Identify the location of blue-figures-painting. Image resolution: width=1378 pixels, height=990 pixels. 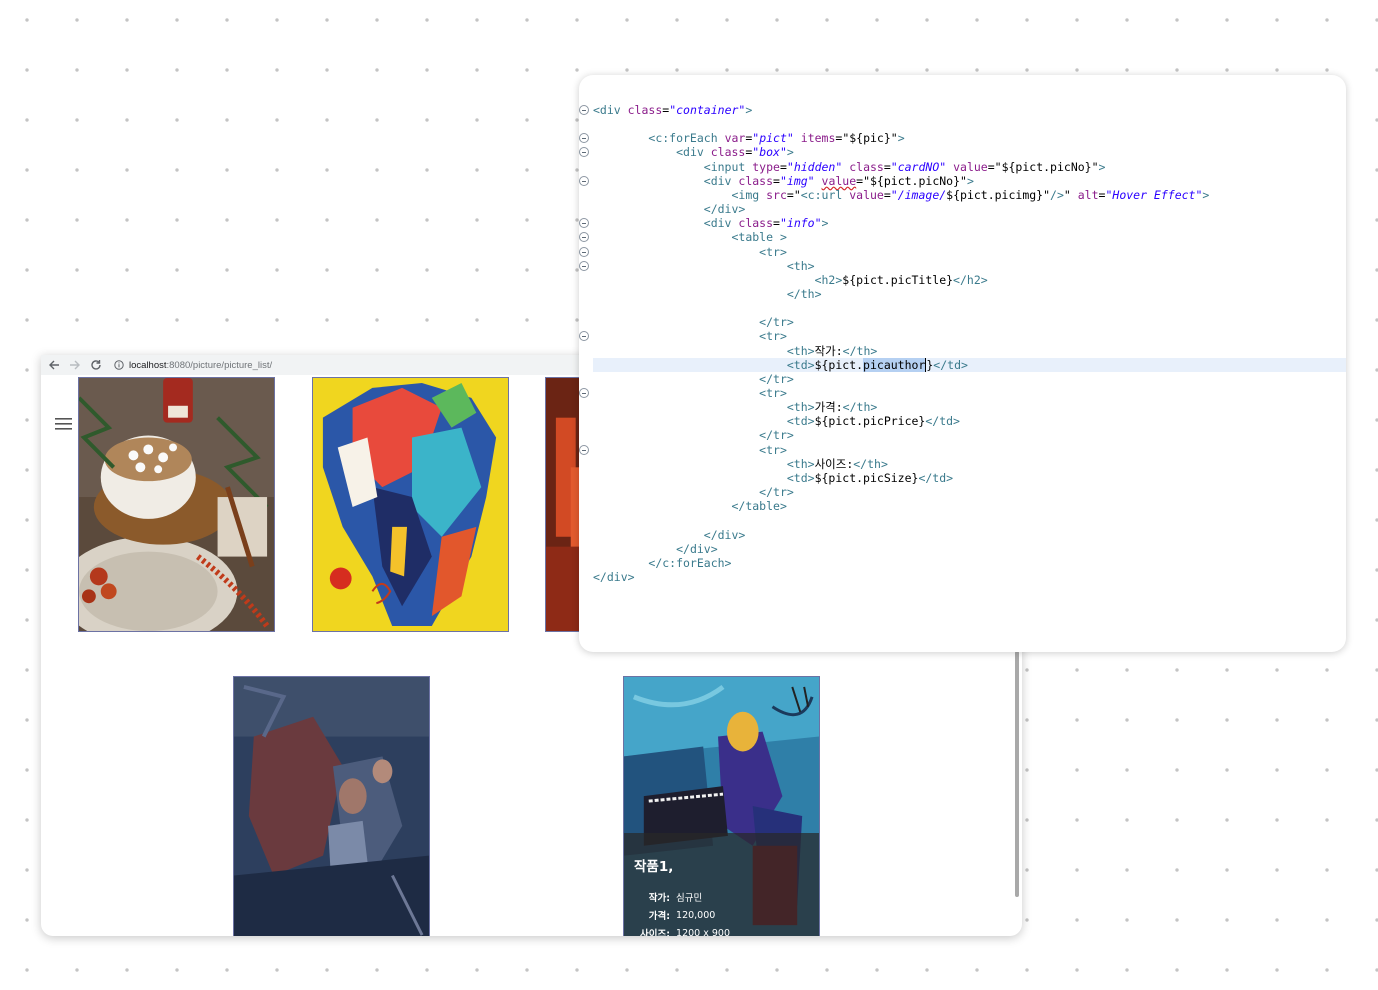
(331, 806).